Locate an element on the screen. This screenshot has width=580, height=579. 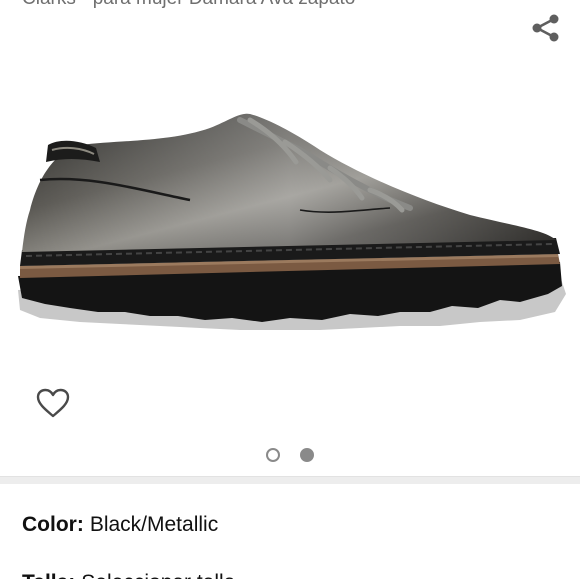
share-button is located at coordinates (546, 28).